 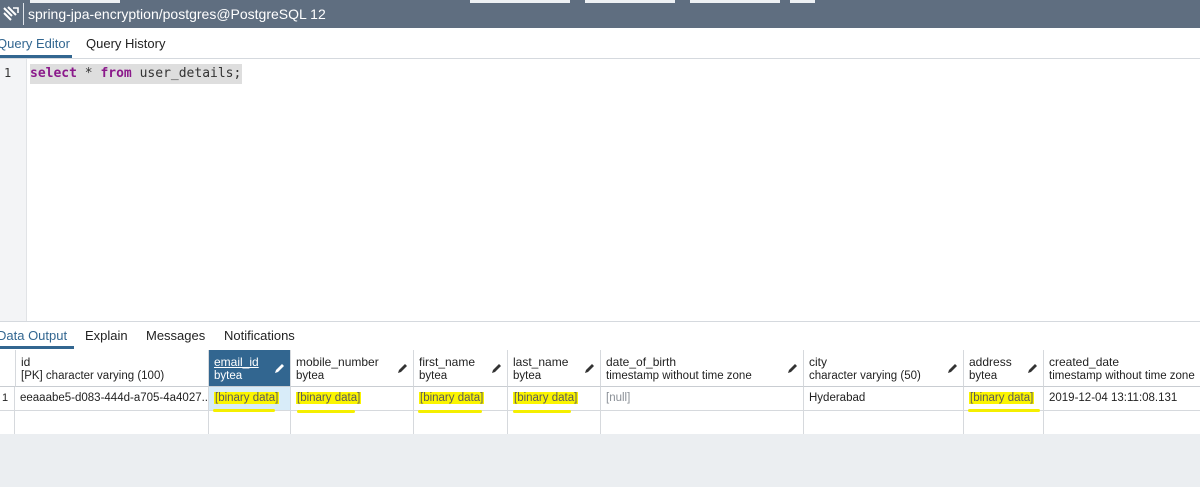 What do you see at coordinates (106, 335) in the screenshot?
I see `tab-explain: Explain` at bounding box center [106, 335].